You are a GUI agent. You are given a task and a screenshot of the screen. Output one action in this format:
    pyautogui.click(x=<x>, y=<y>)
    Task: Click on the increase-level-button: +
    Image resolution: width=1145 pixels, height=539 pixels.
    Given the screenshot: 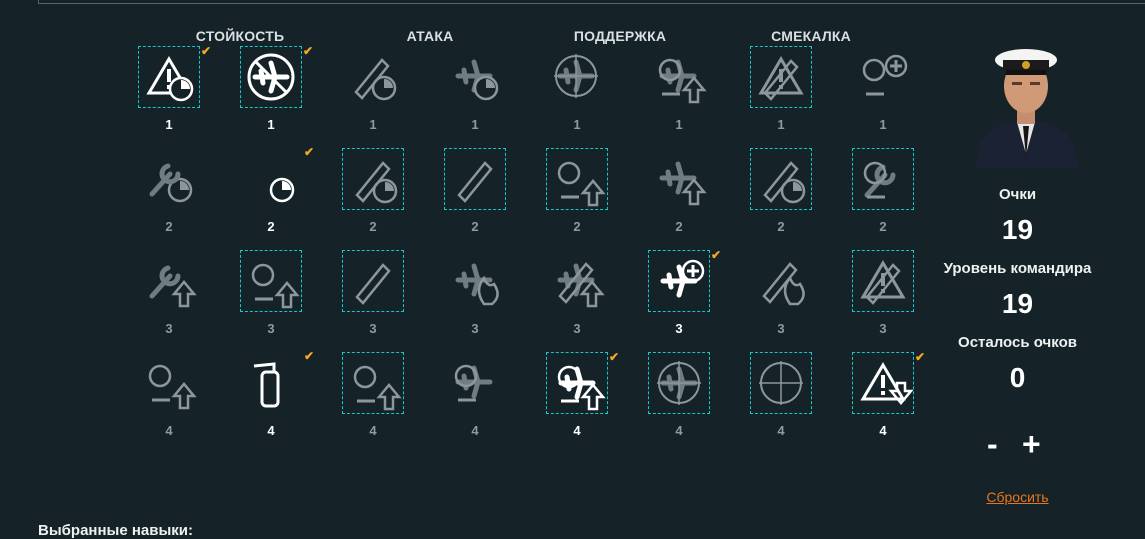 What is the action you would take?
    pyautogui.click(x=1031, y=444)
    